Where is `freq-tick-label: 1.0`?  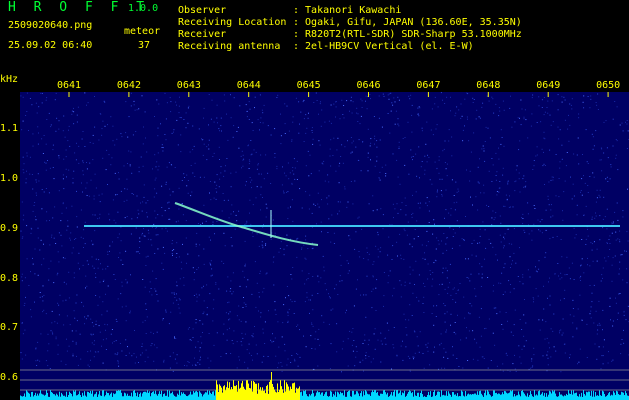 freq-tick-label: 1.0 is located at coordinates (9, 178).